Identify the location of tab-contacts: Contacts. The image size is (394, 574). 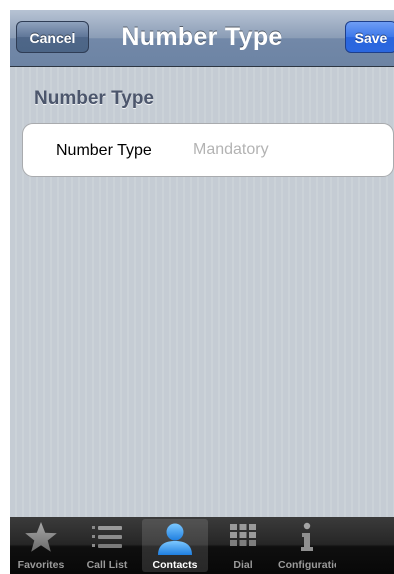
(175, 545).